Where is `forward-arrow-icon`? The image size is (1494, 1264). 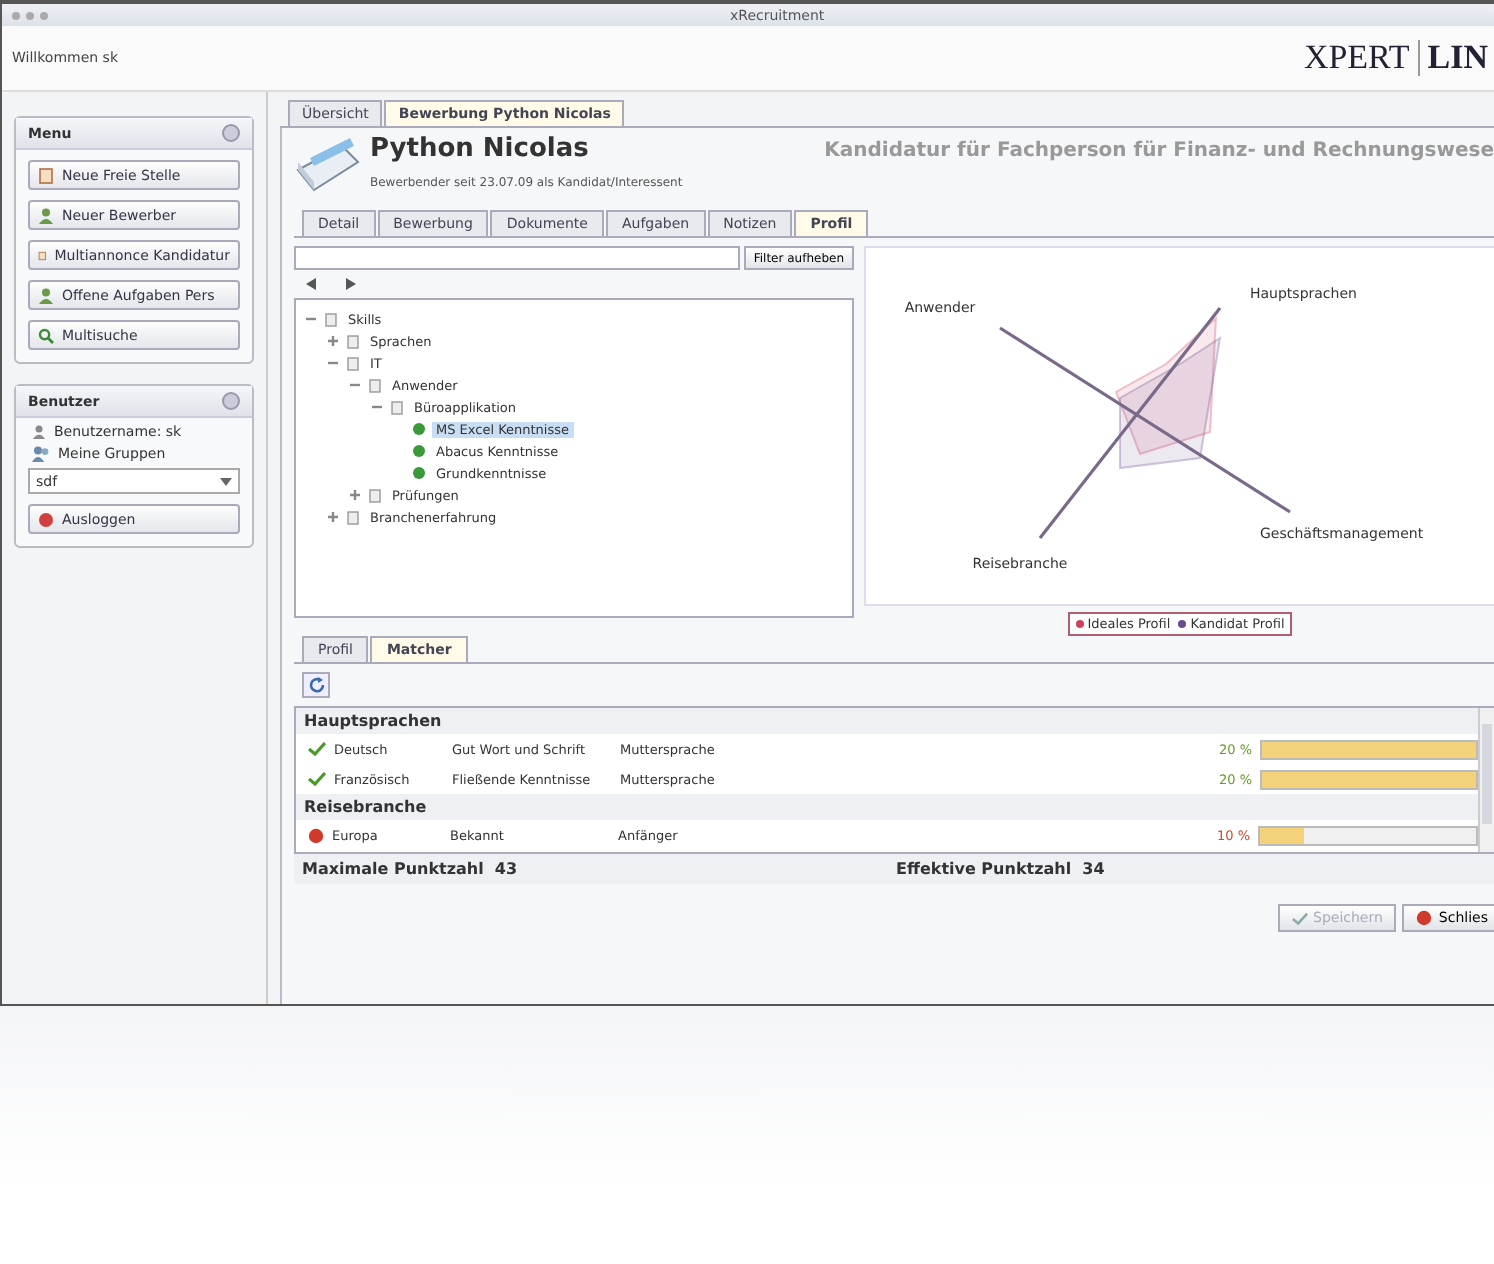 forward-arrow-icon is located at coordinates (348, 284).